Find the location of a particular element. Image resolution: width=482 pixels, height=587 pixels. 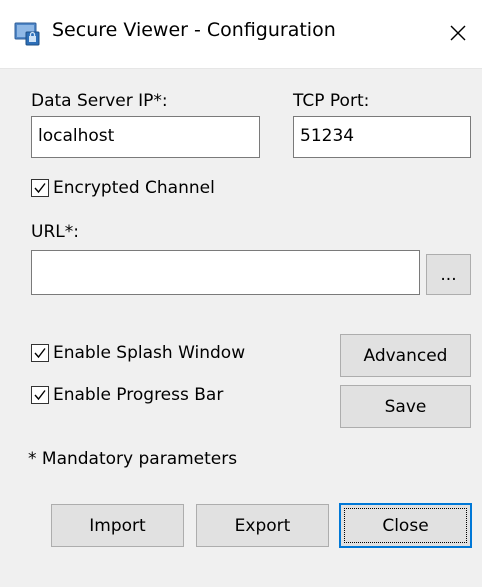

close-button: Close is located at coordinates (405, 525).